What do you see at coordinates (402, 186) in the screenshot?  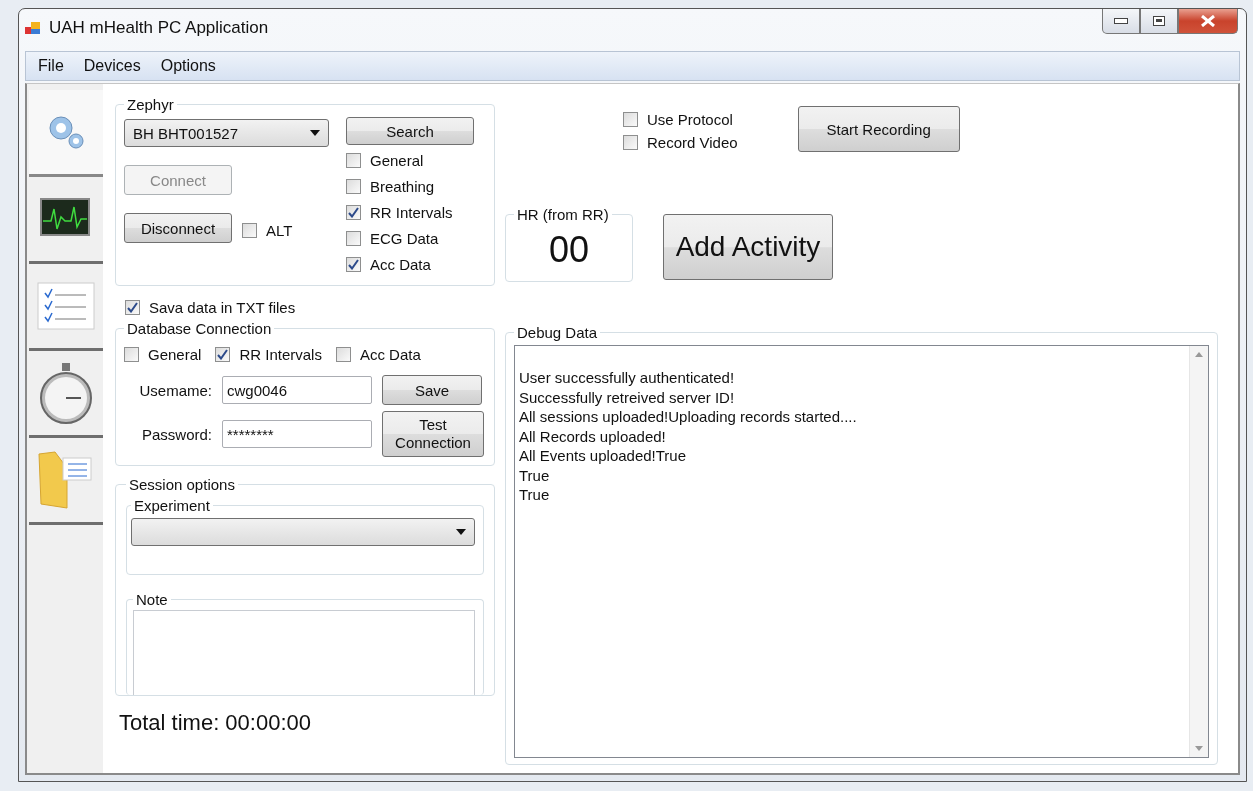 I see `checkbox-label: Breathing` at bounding box center [402, 186].